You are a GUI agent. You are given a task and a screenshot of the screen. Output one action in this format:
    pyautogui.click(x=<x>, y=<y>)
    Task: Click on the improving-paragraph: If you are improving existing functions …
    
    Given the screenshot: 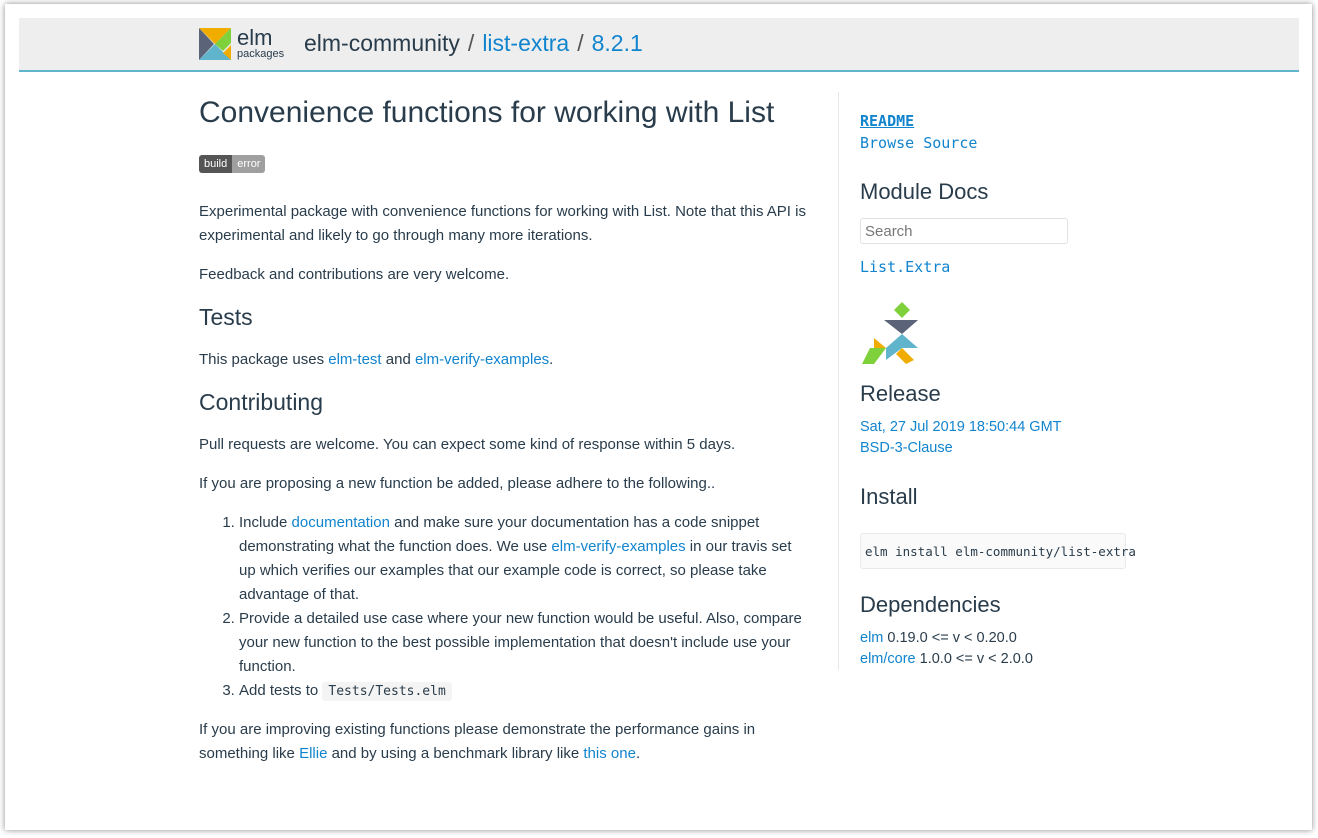 What is the action you would take?
    pyautogui.click(x=504, y=742)
    